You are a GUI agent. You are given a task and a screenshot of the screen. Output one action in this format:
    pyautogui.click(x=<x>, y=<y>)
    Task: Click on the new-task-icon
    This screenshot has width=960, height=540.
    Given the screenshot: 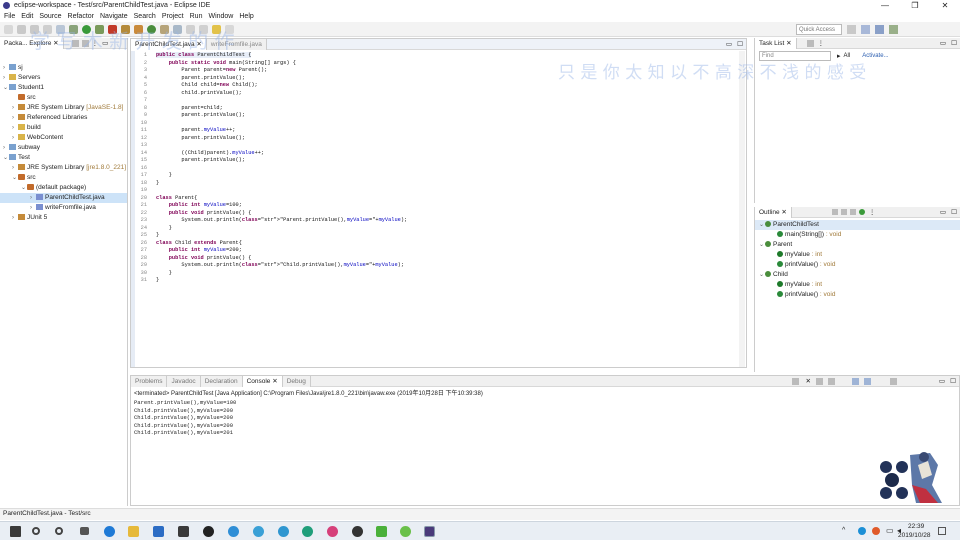 What is the action you would take?
    pyautogui.click(x=810, y=43)
    